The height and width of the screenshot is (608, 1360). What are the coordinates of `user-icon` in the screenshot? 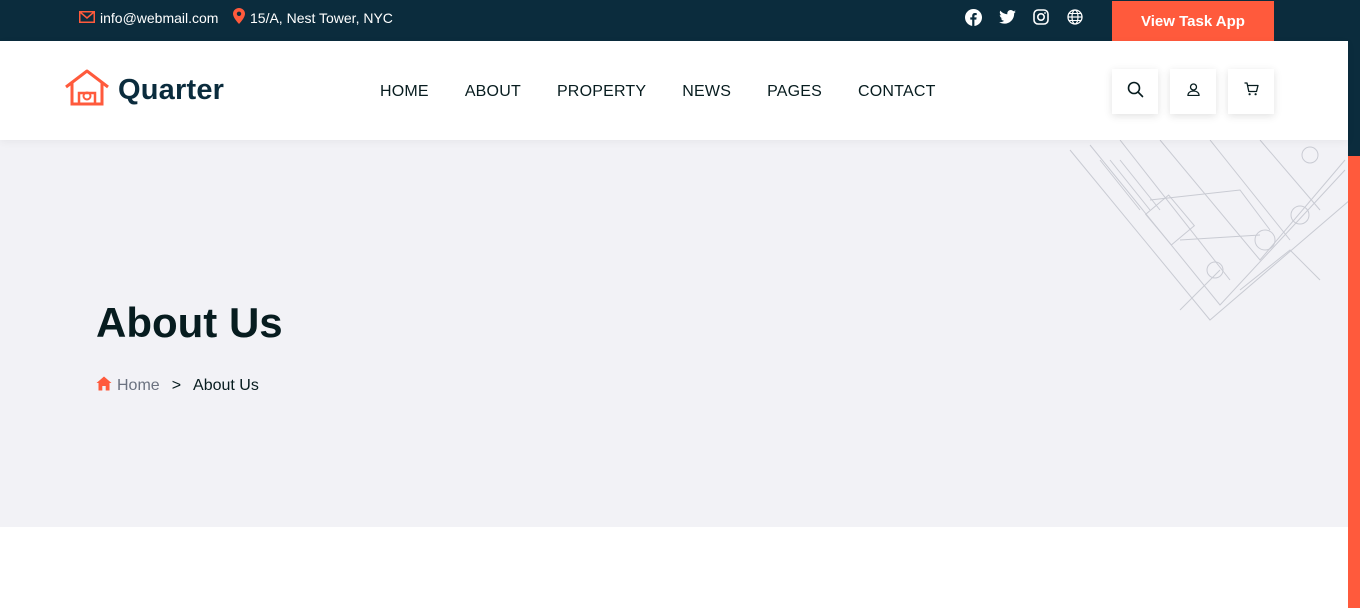 It's located at (1193, 91).